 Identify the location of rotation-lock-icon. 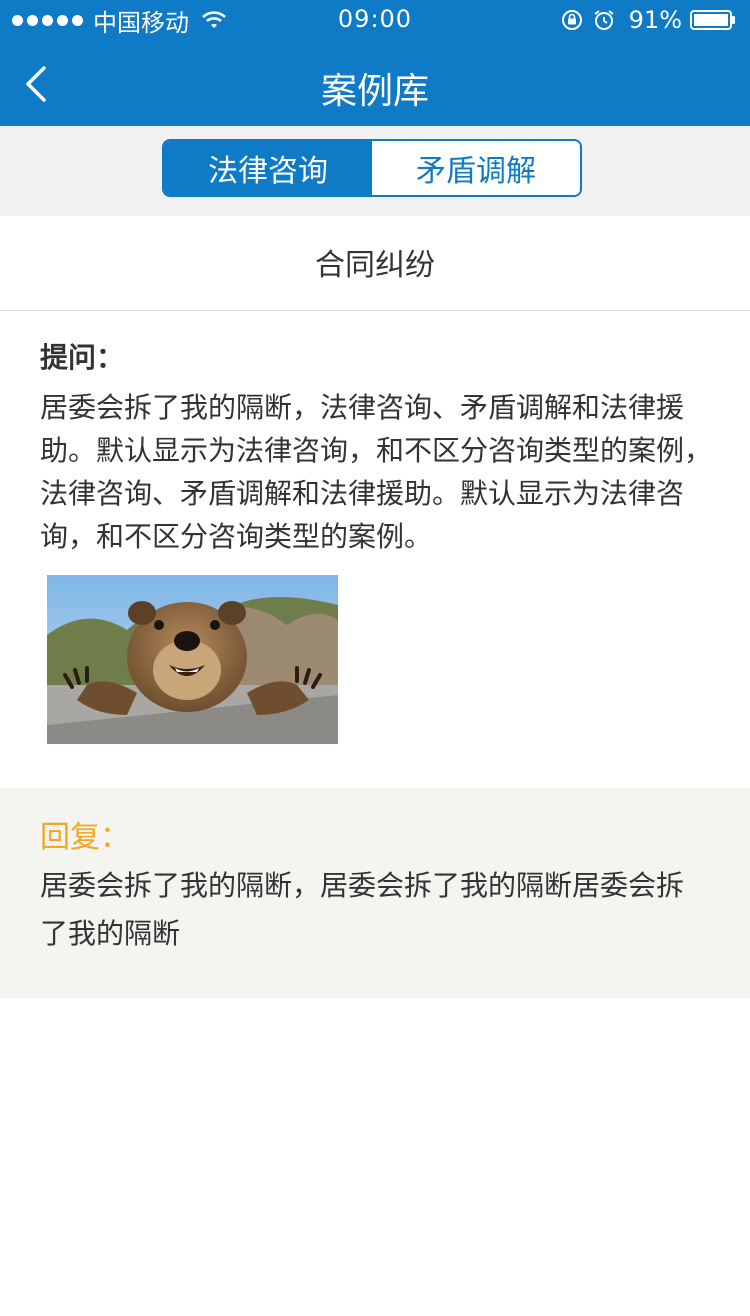
(571, 20).